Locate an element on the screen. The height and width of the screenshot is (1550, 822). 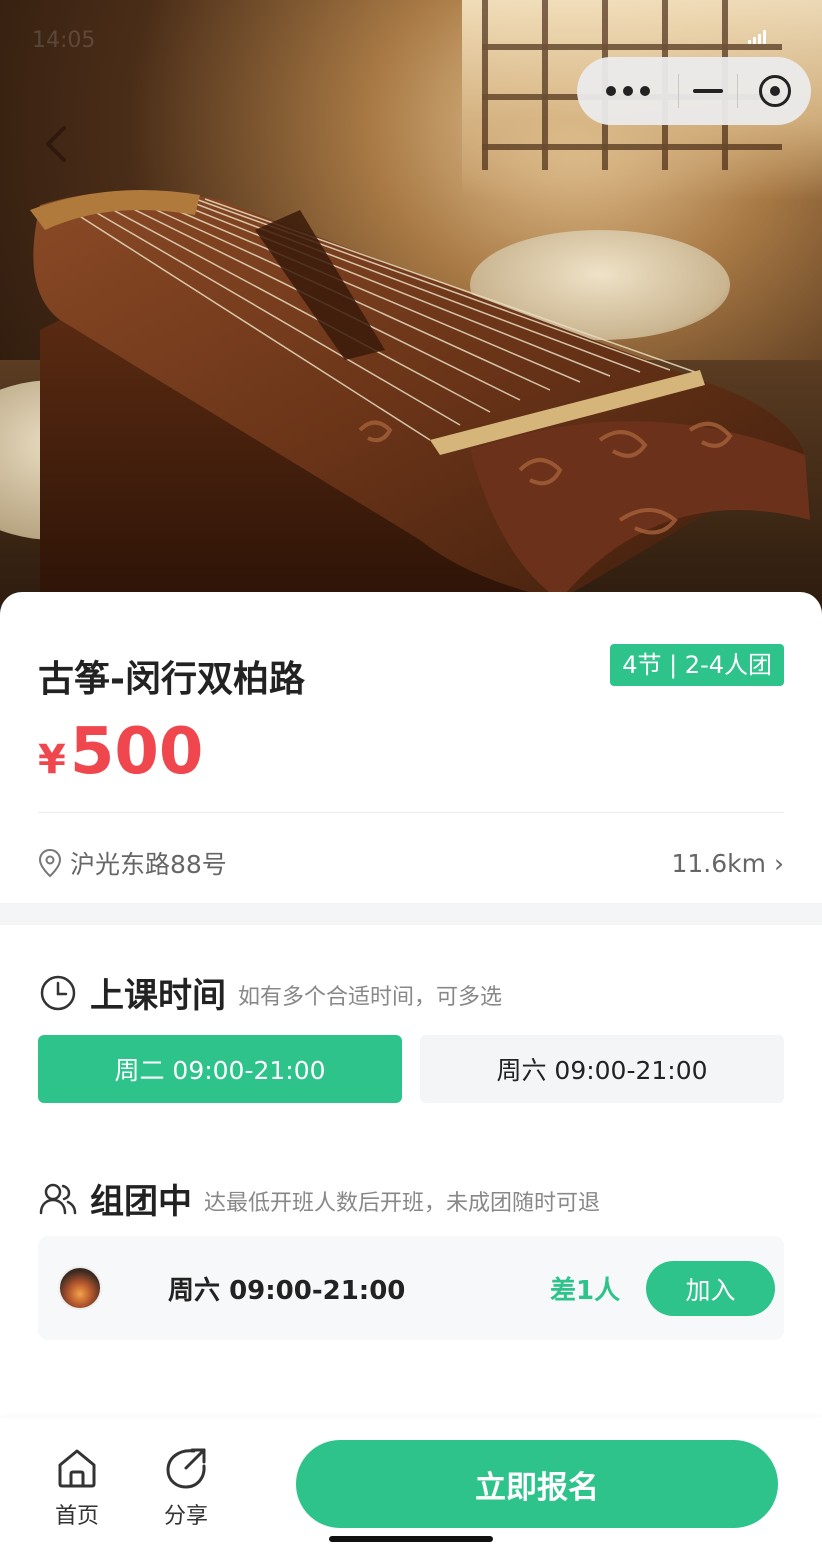
groups-title: 组团中 is located at coordinates (141, 1202).